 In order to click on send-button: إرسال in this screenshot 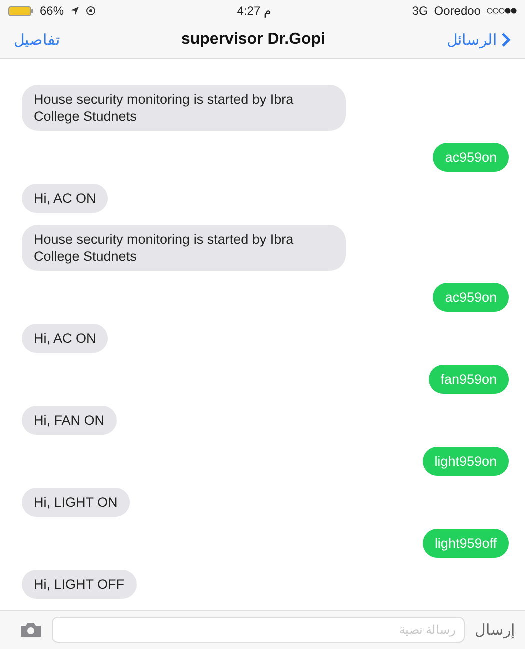, I will do `click(495, 630)`.